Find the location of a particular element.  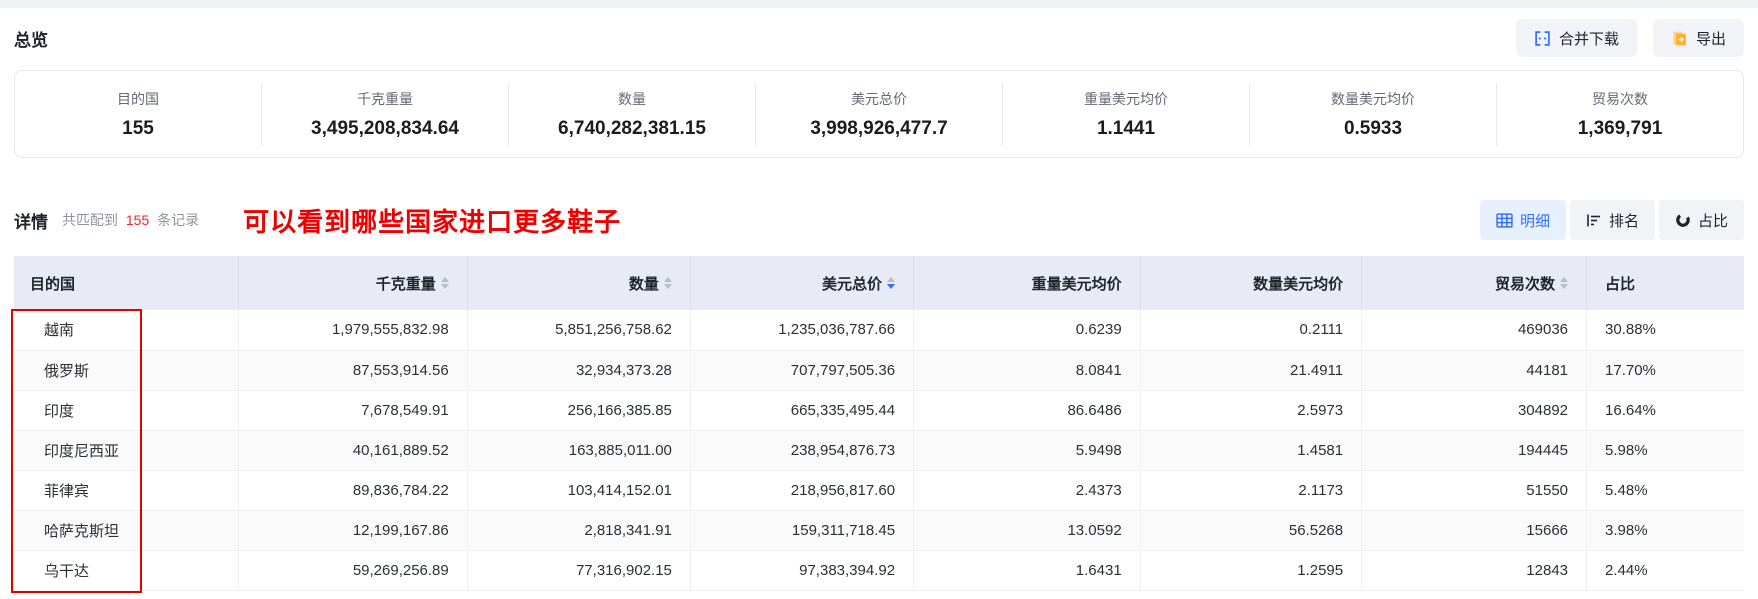

cell-kg-weight: 87,553,914.56 is located at coordinates (353, 370).